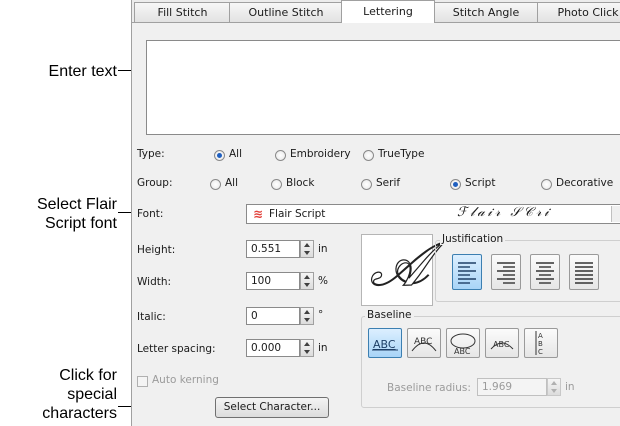 This screenshot has height=426, width=620. I want to click on preview-glyph: 𝒜, so click(399, 263).